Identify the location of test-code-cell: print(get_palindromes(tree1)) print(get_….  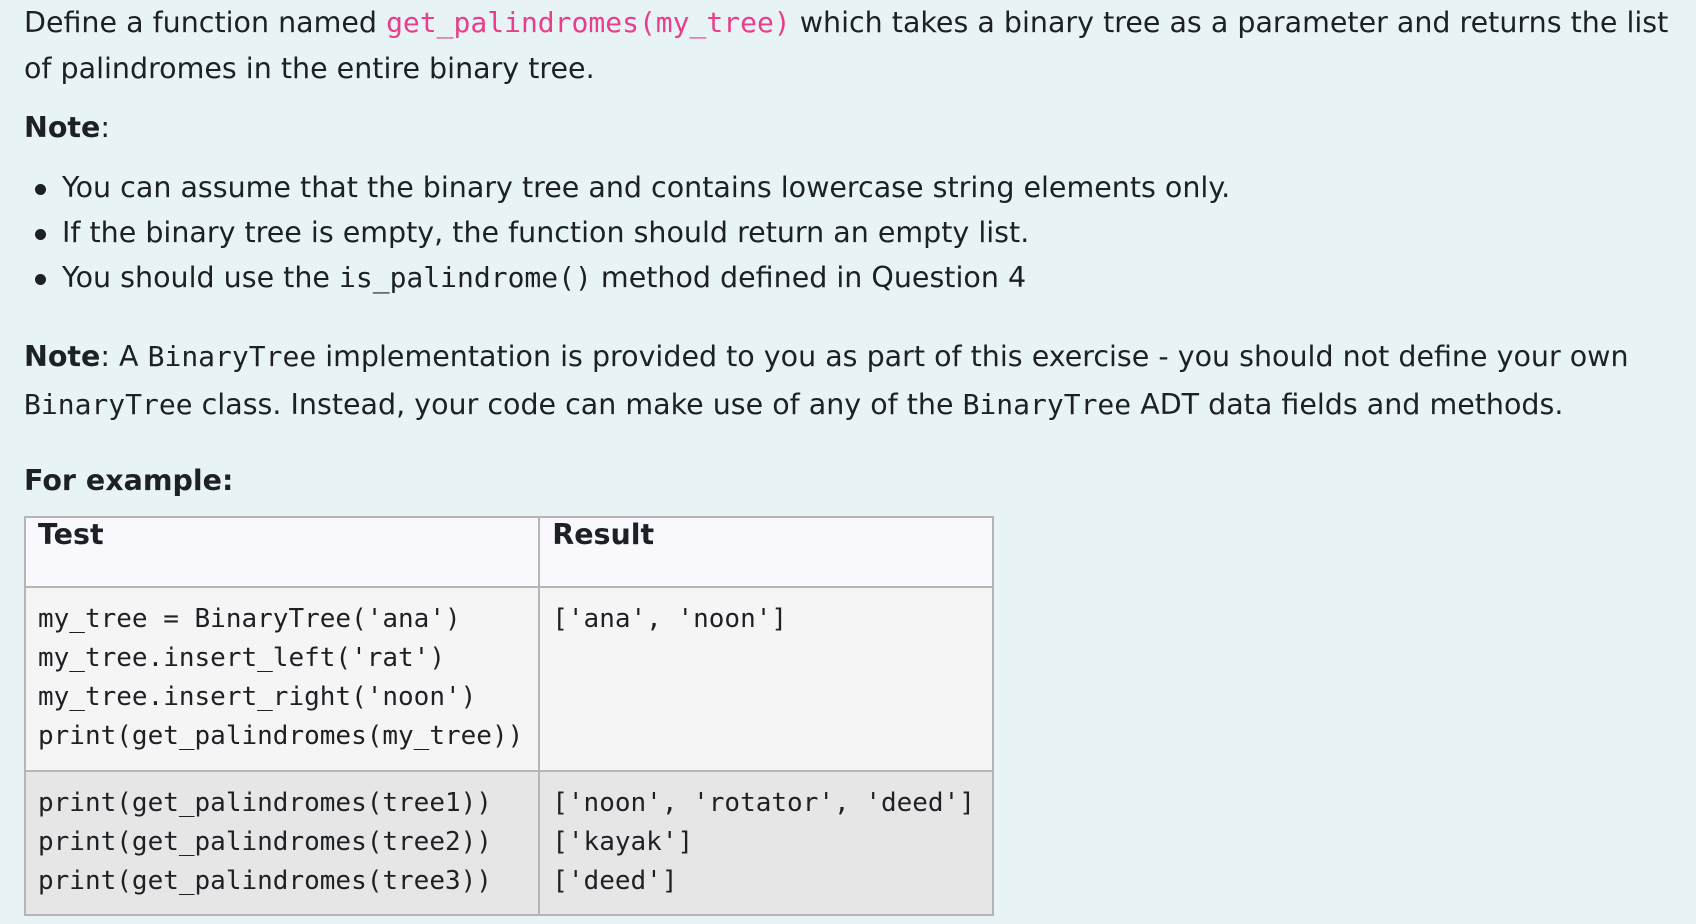
(282, 842).